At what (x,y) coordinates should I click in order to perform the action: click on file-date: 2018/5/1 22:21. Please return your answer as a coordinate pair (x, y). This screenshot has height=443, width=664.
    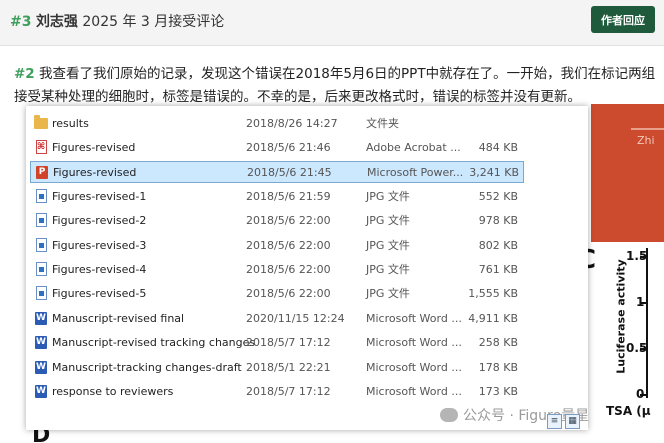
    Looking at the image, I should click on (288, 367).